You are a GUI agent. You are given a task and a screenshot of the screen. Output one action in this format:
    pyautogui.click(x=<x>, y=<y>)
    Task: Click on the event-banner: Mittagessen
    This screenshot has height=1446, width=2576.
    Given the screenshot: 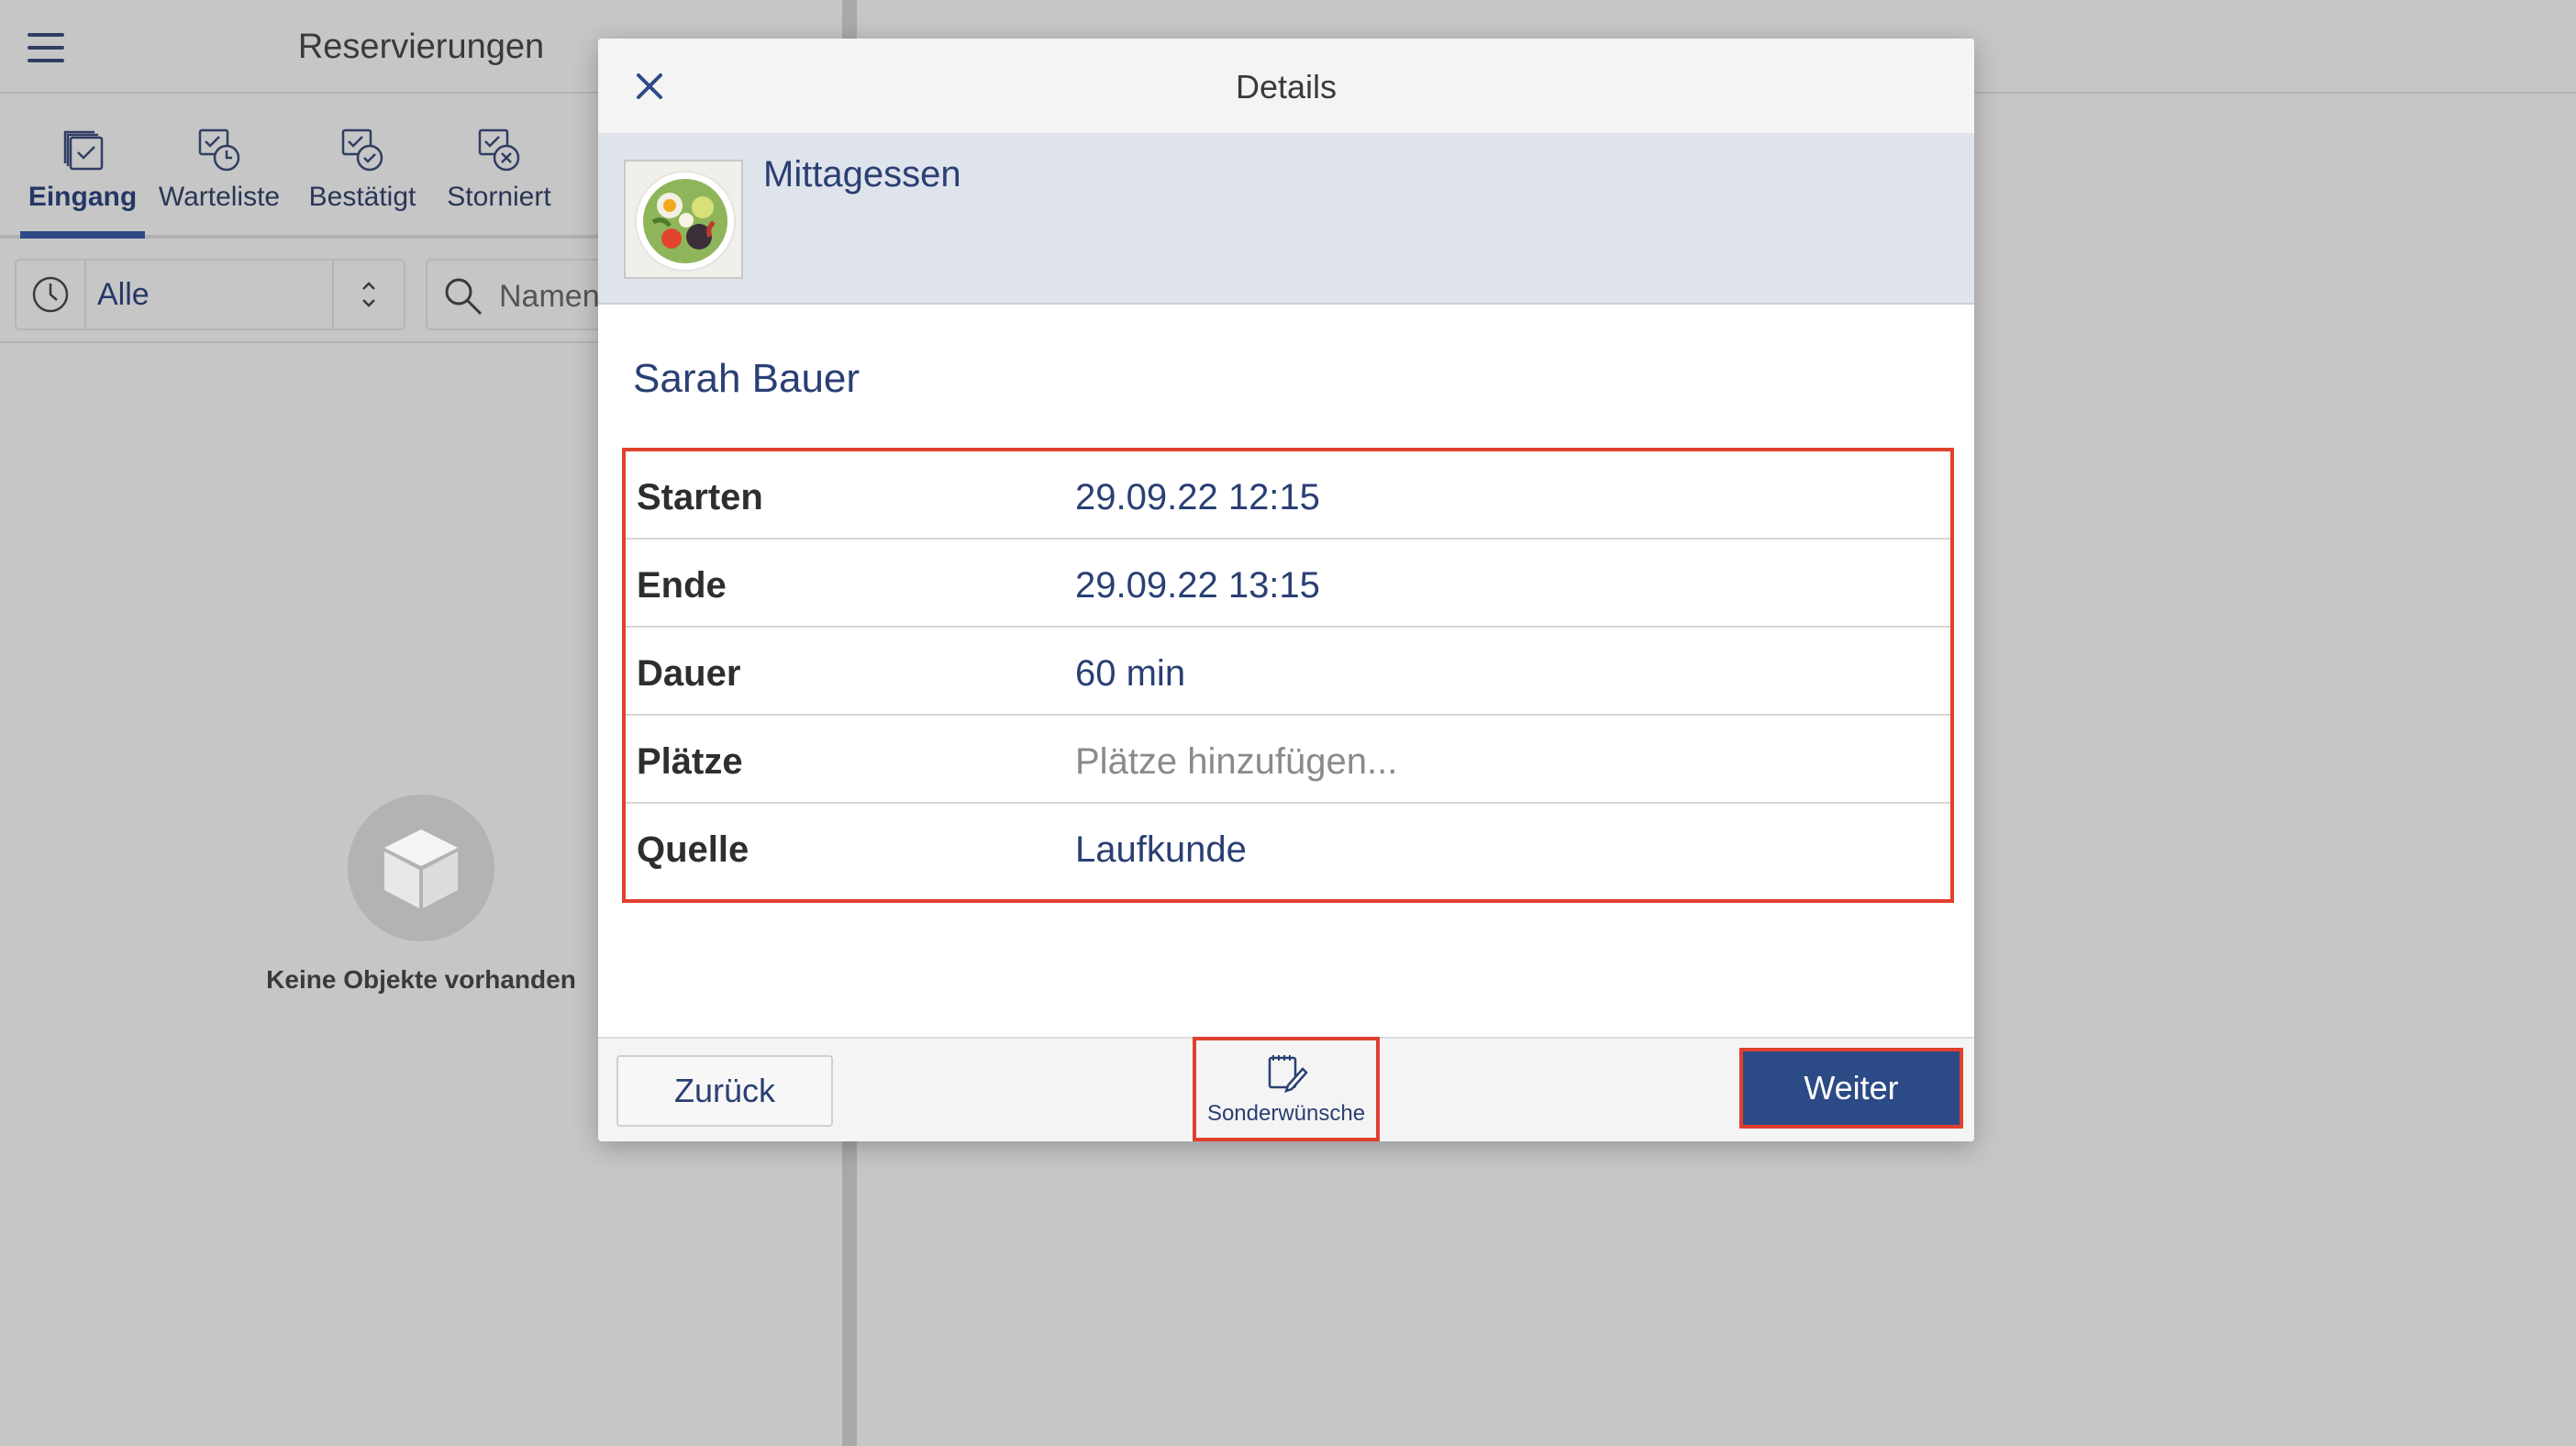 What is the action you would take?
    pyautogui.click(x=1286, y=219)
    